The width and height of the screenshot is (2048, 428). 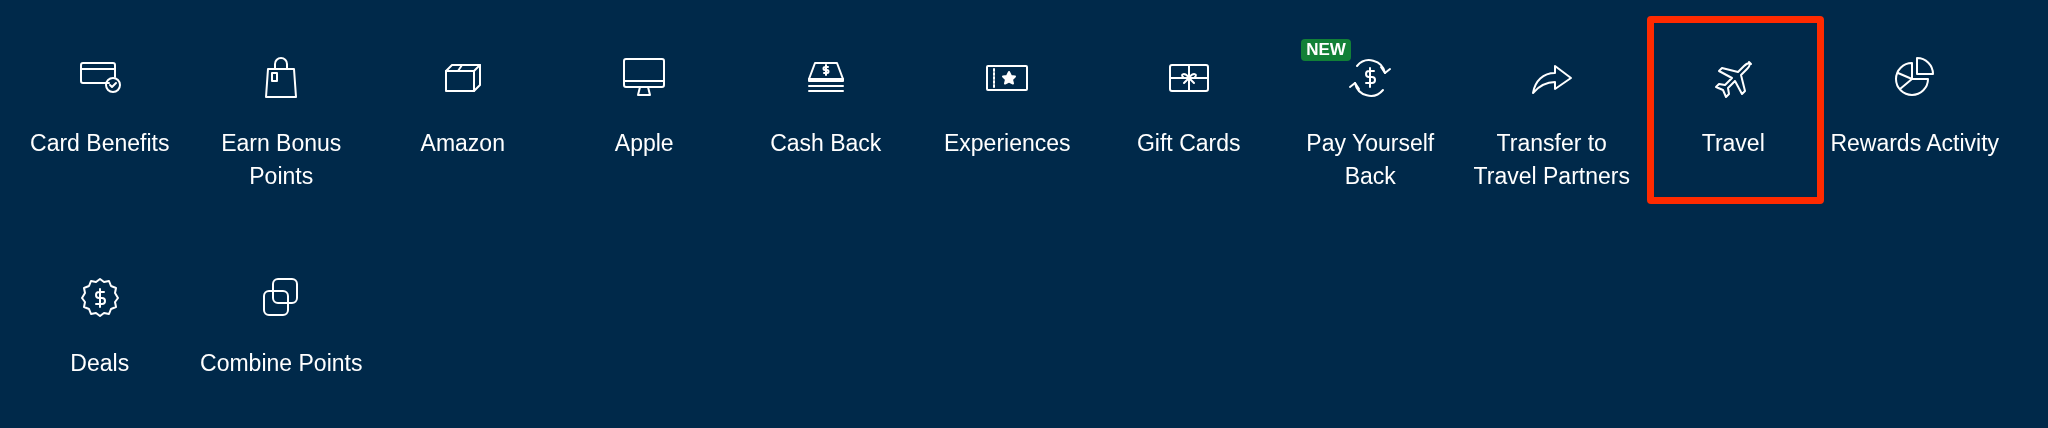 What do you see at coordinates (1189, 143) in the screenshot?
I see `menu-item-link: Gift Cards` at bounding box center [1189, 143].